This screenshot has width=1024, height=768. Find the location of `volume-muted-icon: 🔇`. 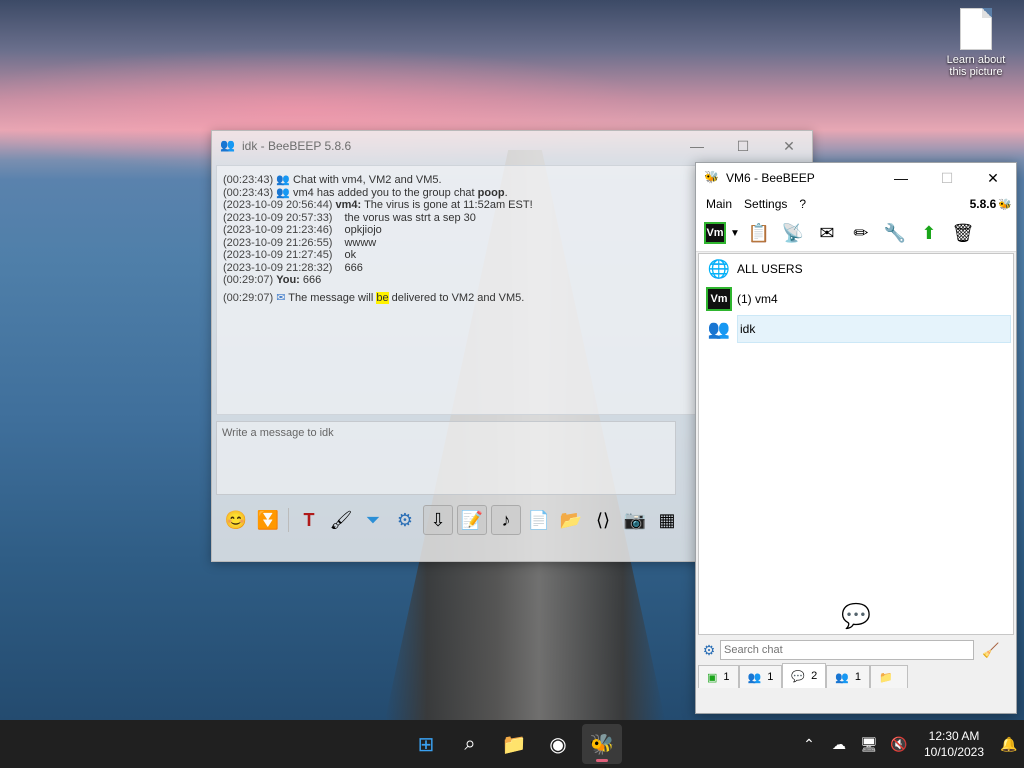

volume-muted-icon: 🔇 is located at coordinates (899, 744).